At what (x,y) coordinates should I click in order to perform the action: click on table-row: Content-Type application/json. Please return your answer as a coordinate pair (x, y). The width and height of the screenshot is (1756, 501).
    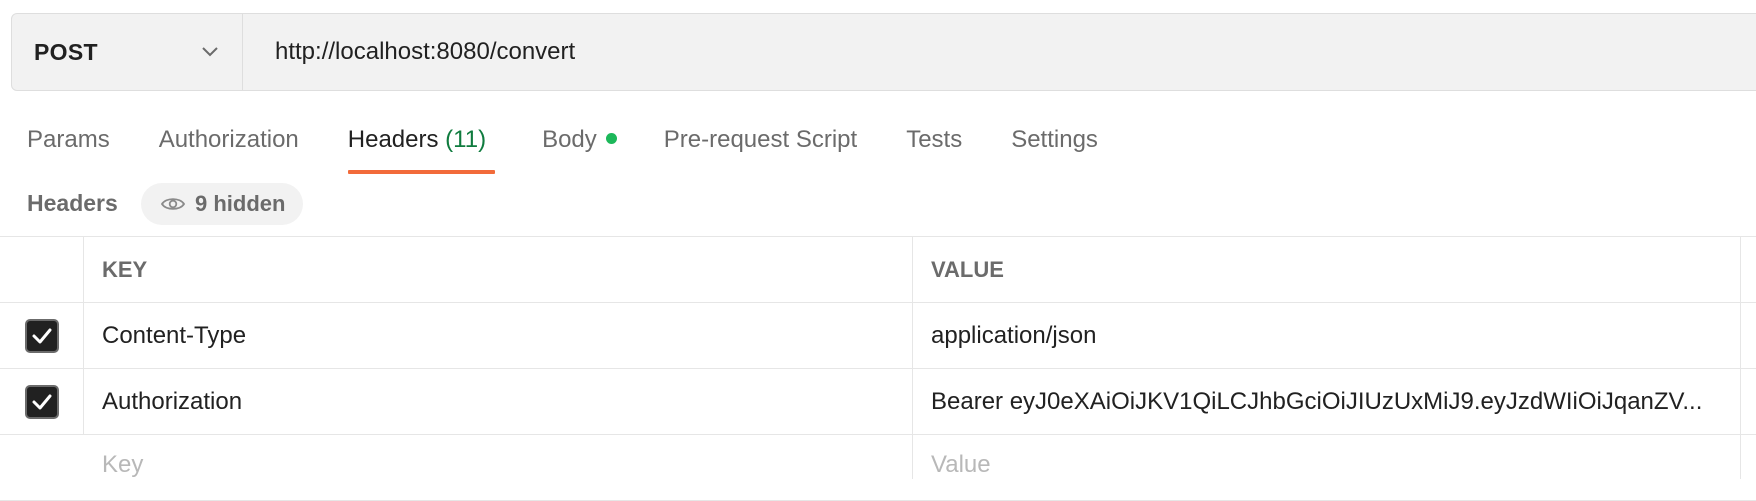
    Looking at the image, I should click on (878, 336).